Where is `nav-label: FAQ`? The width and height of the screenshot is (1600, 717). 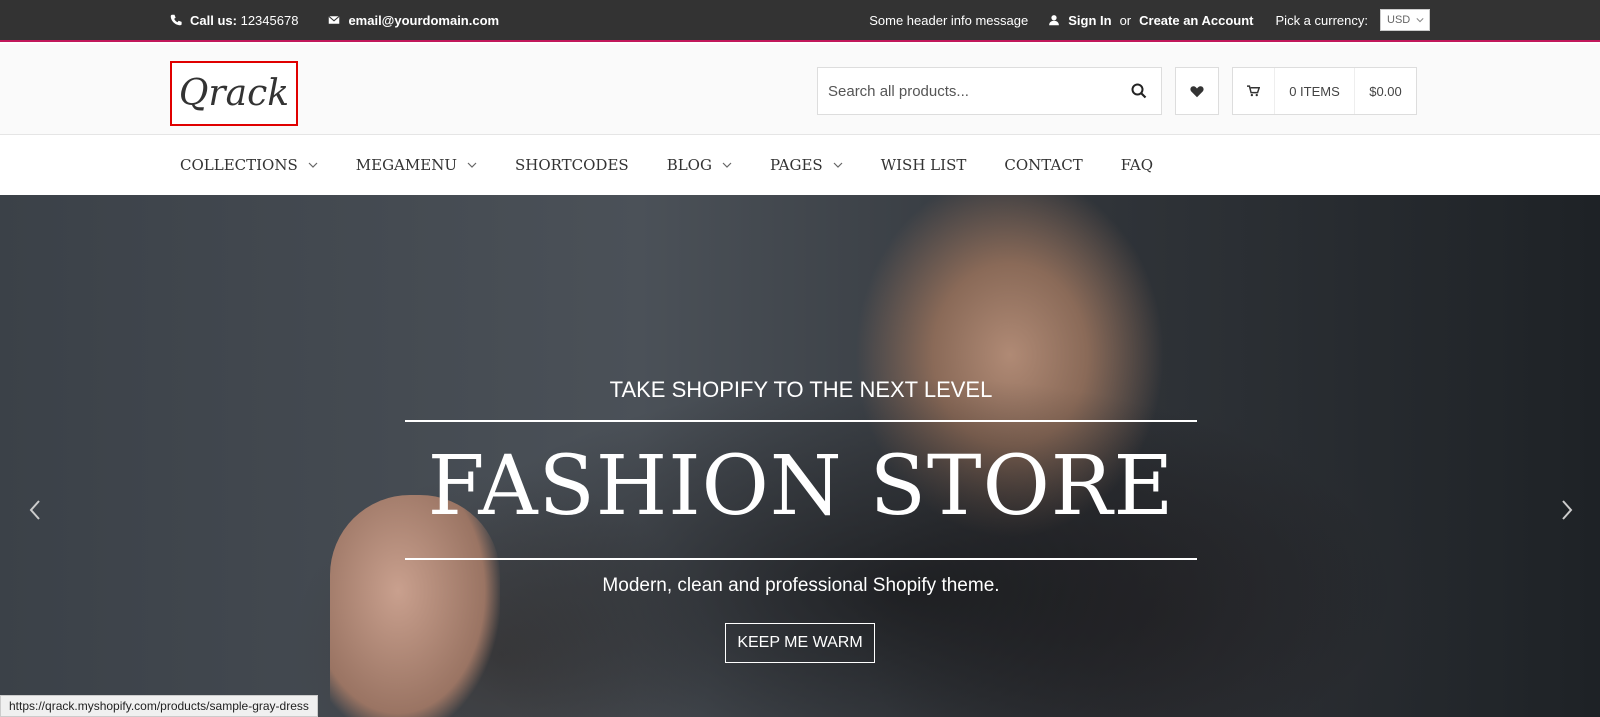 nav-label: FAQ is located at coordinates (1136, 165).